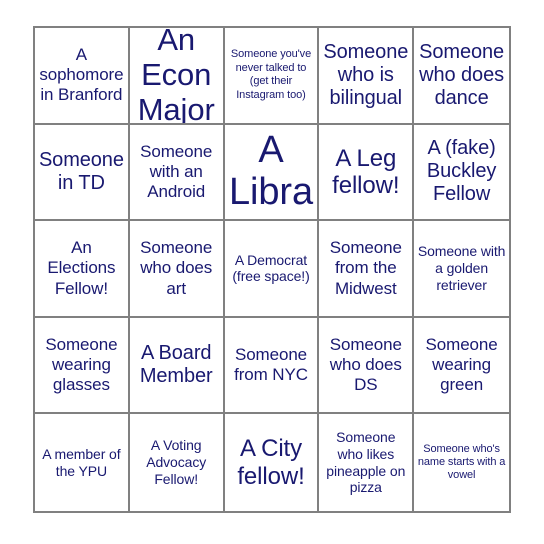  I want to click on bingo-cell-r5c4: Someone who likes pineapple on pizza, so click(367, 462).